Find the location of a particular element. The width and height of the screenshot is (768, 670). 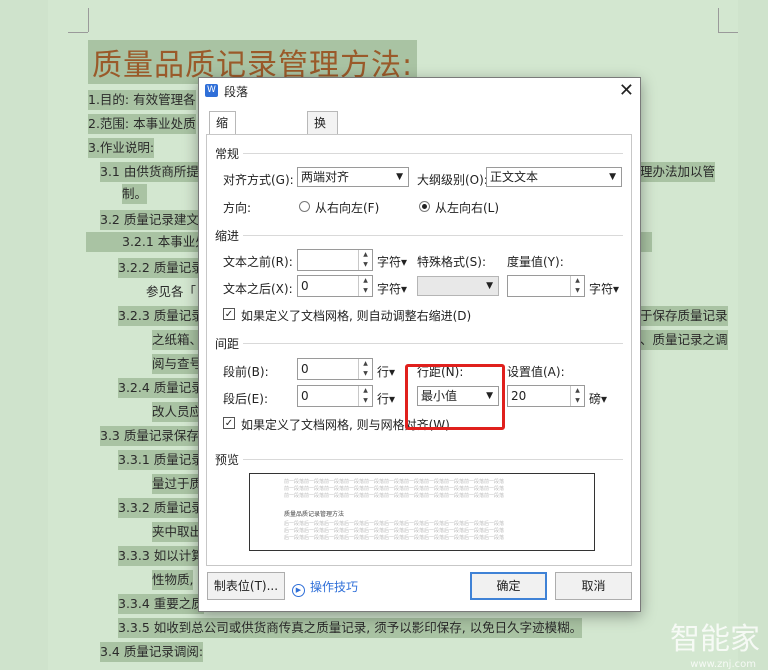

setting-value-input: 20 ▲ ▼ is located at coordinates (546, 396).